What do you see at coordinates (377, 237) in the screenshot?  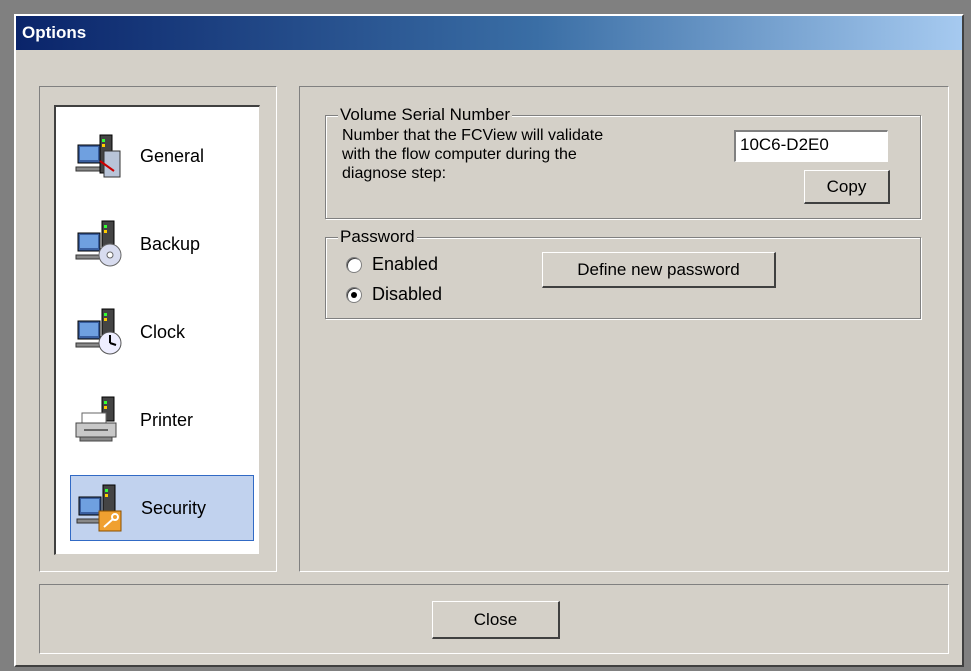 I see `password-legend: Password` at bounding box center [377, 237].